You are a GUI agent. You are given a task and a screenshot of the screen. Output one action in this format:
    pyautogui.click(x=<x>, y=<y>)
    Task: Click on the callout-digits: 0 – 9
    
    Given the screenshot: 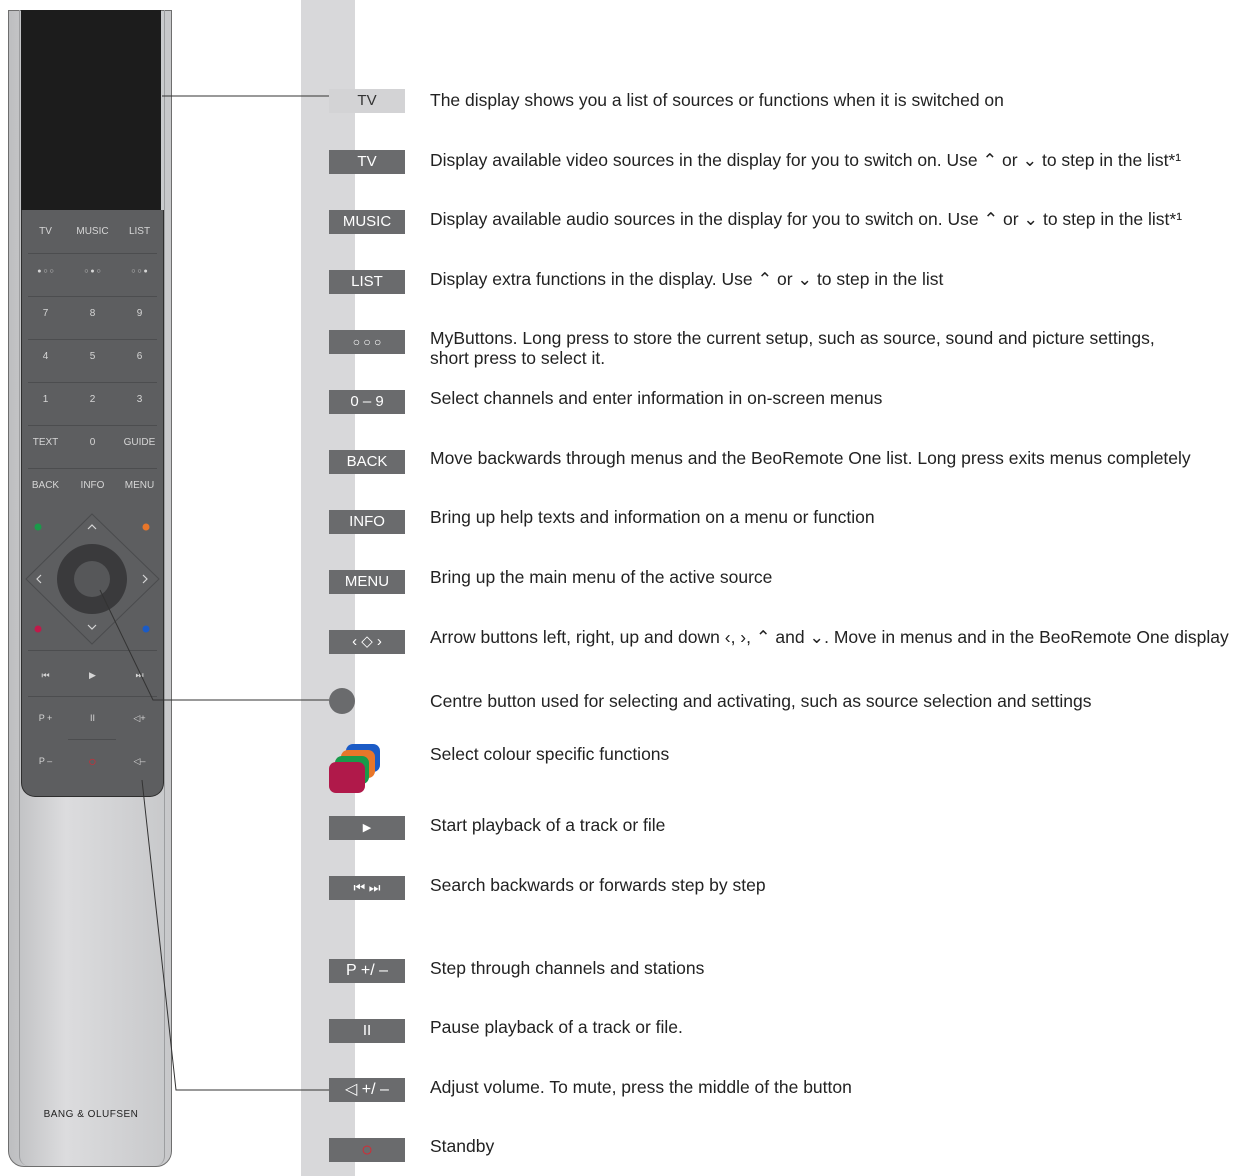 What is the action you would take?
    pyautogui.click(x=367, y=402)
    